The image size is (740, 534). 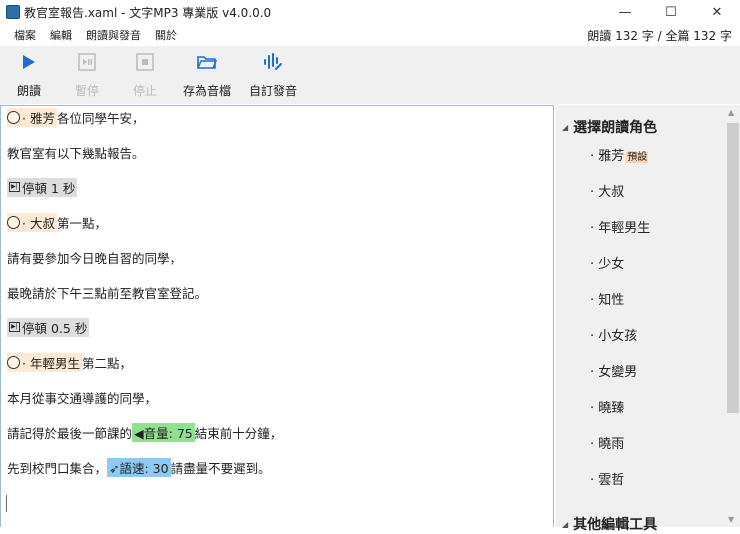 I want to click on stop-button: 停止, so click(x=145, y=75).